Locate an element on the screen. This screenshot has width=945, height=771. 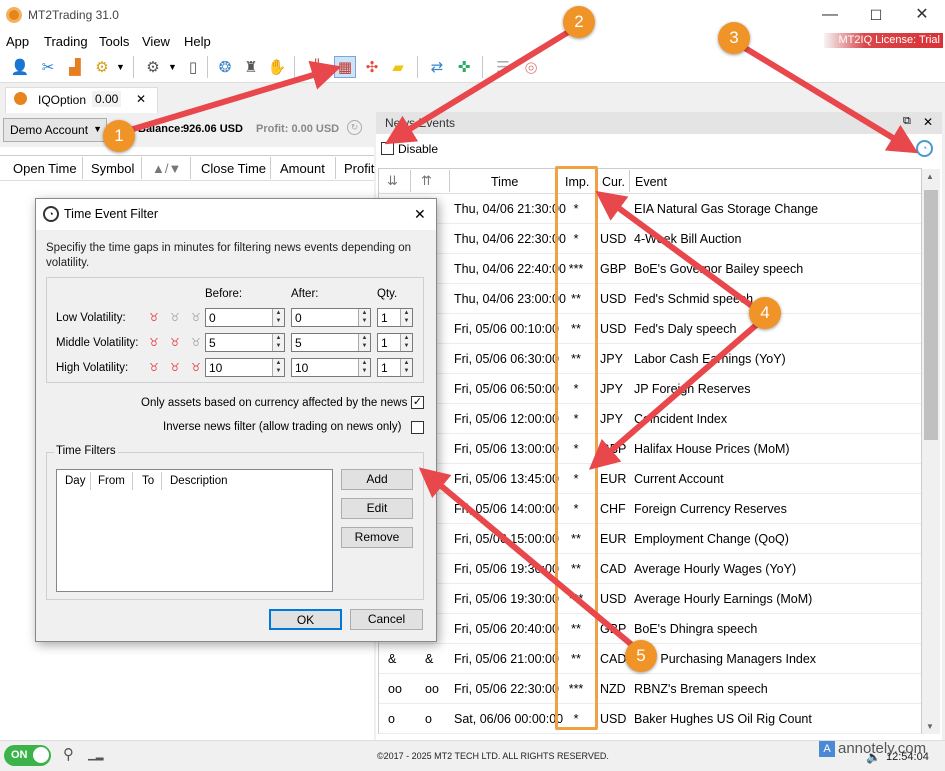
step-marker-3: 3 is located at coordinates (734, 38).